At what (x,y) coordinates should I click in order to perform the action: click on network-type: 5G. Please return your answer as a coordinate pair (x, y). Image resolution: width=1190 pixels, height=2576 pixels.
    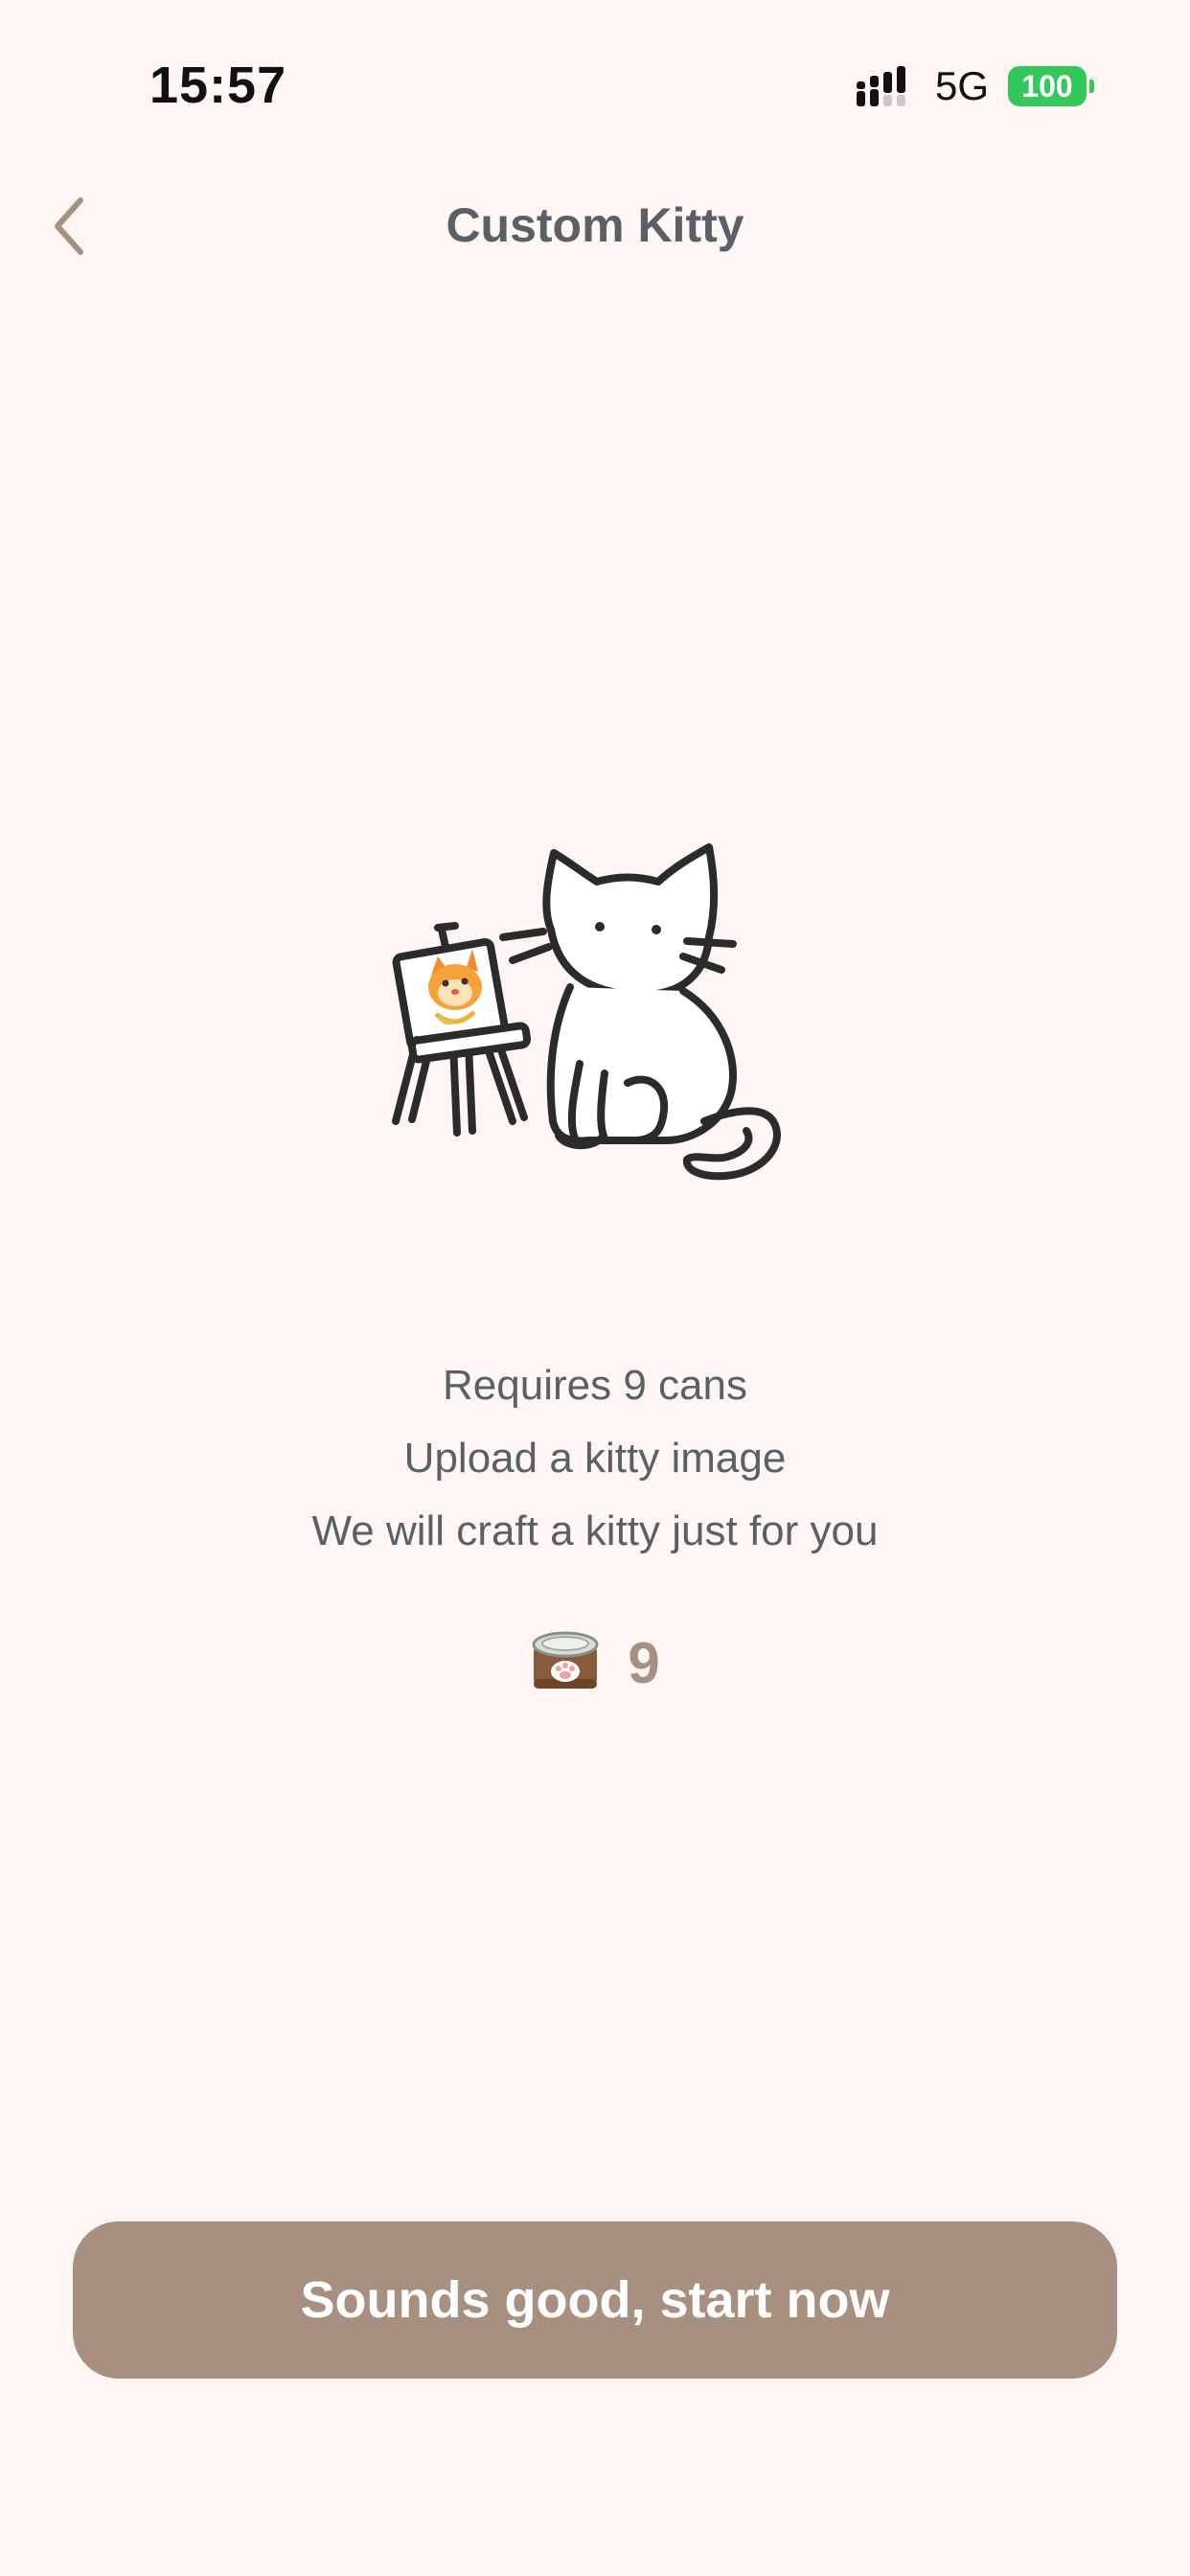
    Looking at the image, I should click on (962, 85).